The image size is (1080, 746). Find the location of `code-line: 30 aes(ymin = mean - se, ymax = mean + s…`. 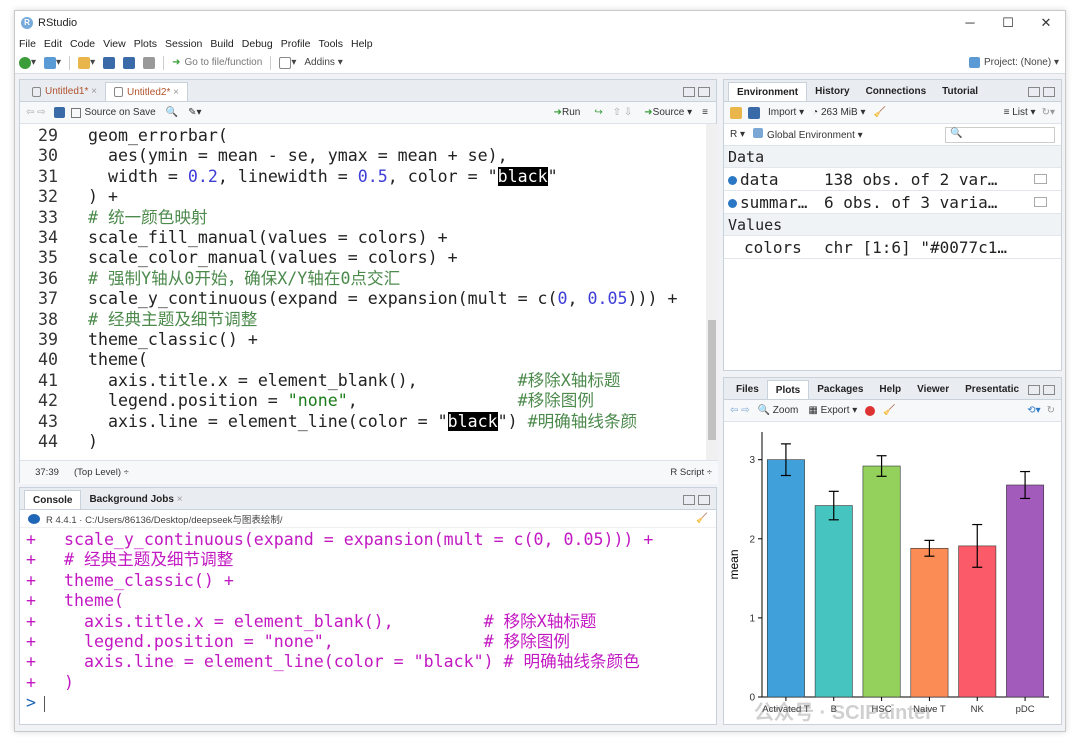

code-line: 30 aes(ymin = mean - se, ymax = mean + s… is located at coordinates (369, 156).